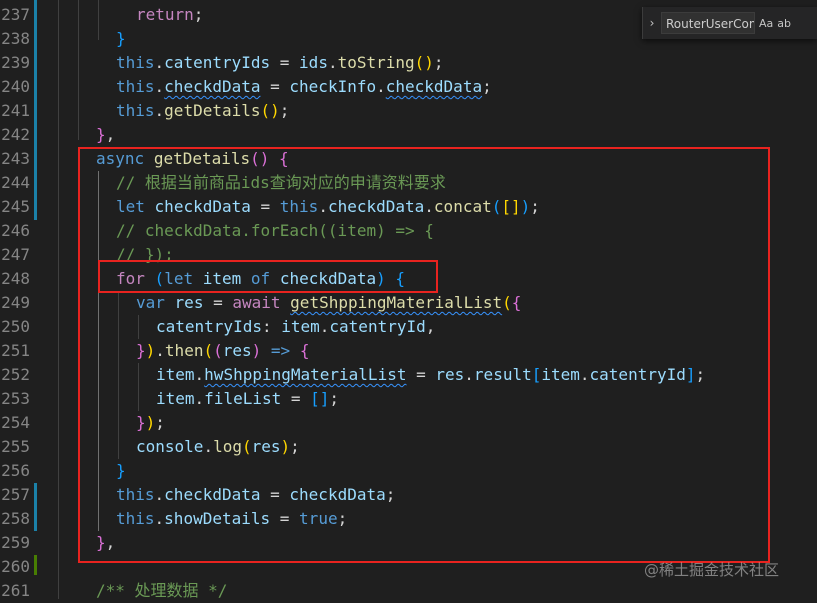 This screenshot has width=817, height=603. Describe the element at coordinates (15, 254) in the screenshot. I see `line-number: 247` at that location.